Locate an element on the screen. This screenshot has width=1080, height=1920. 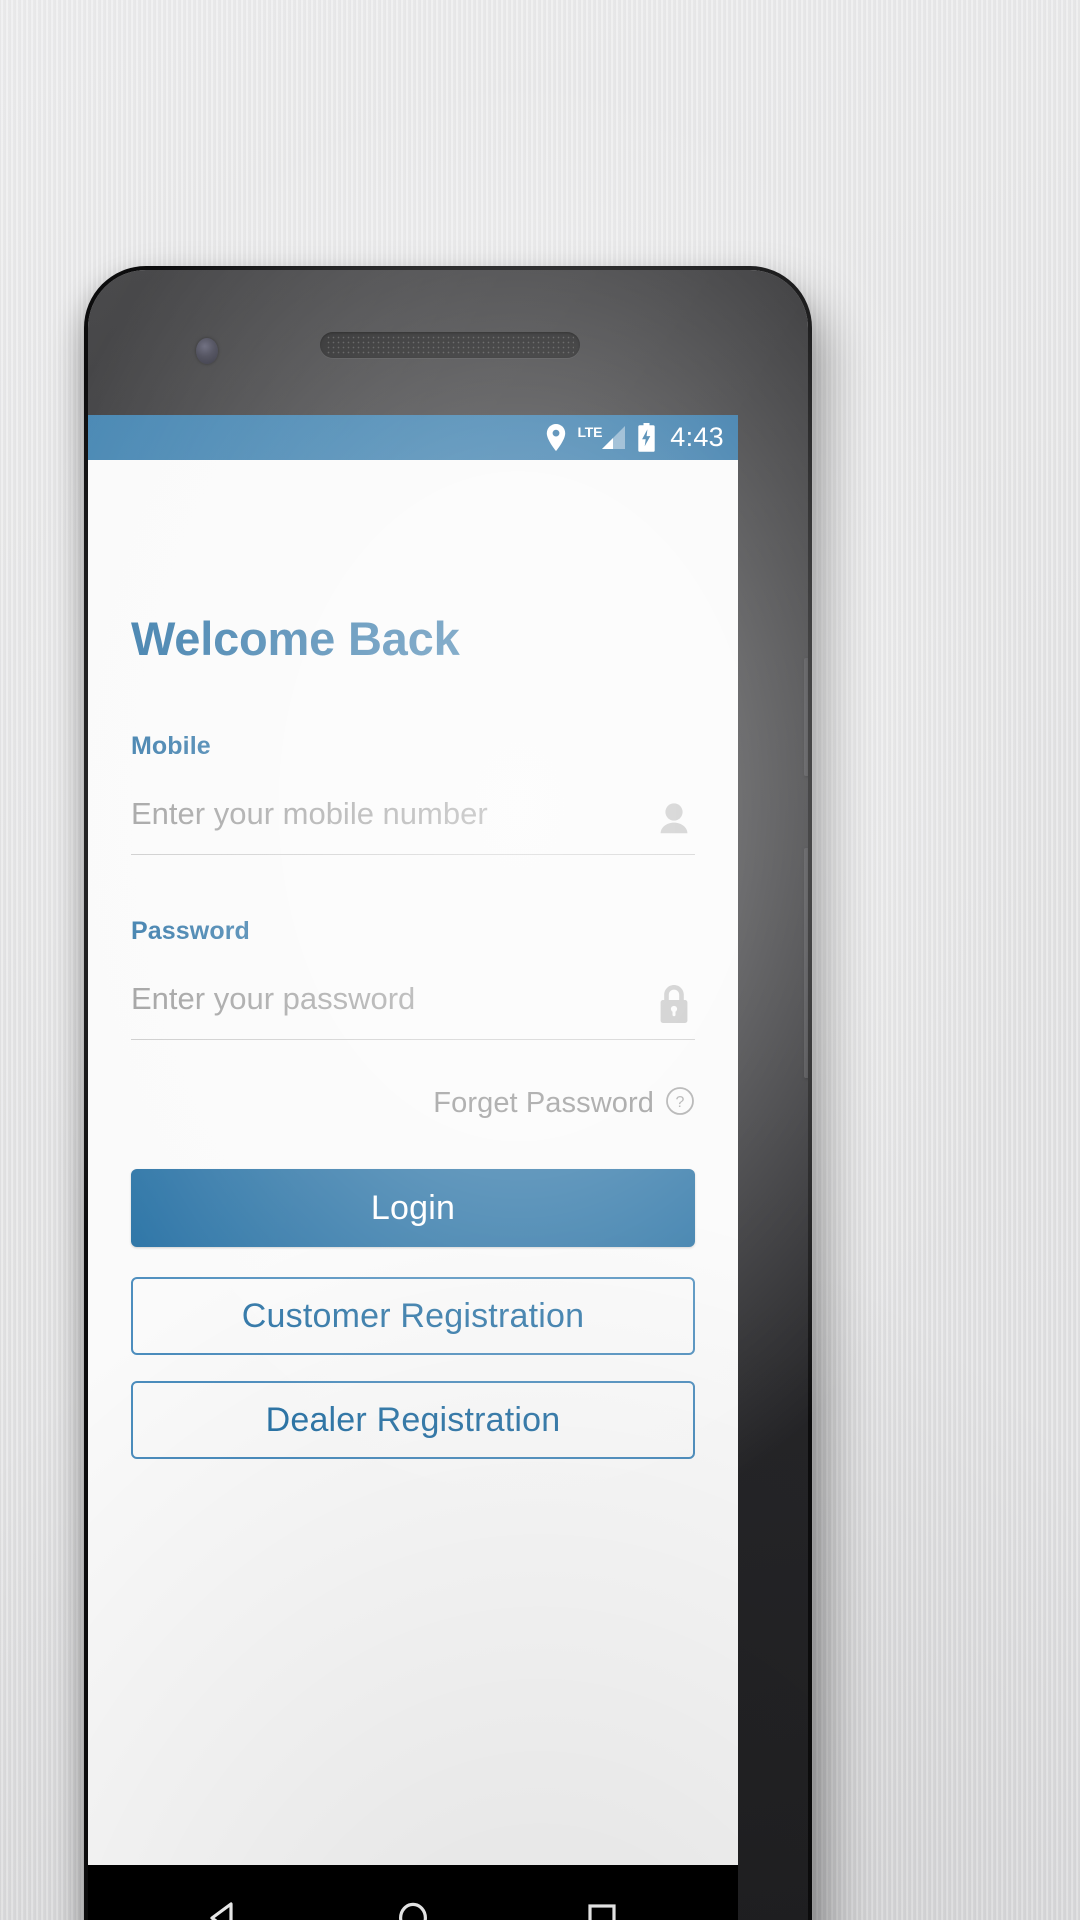
help-circle-icon: ? is located at coordinates (680, 1103).